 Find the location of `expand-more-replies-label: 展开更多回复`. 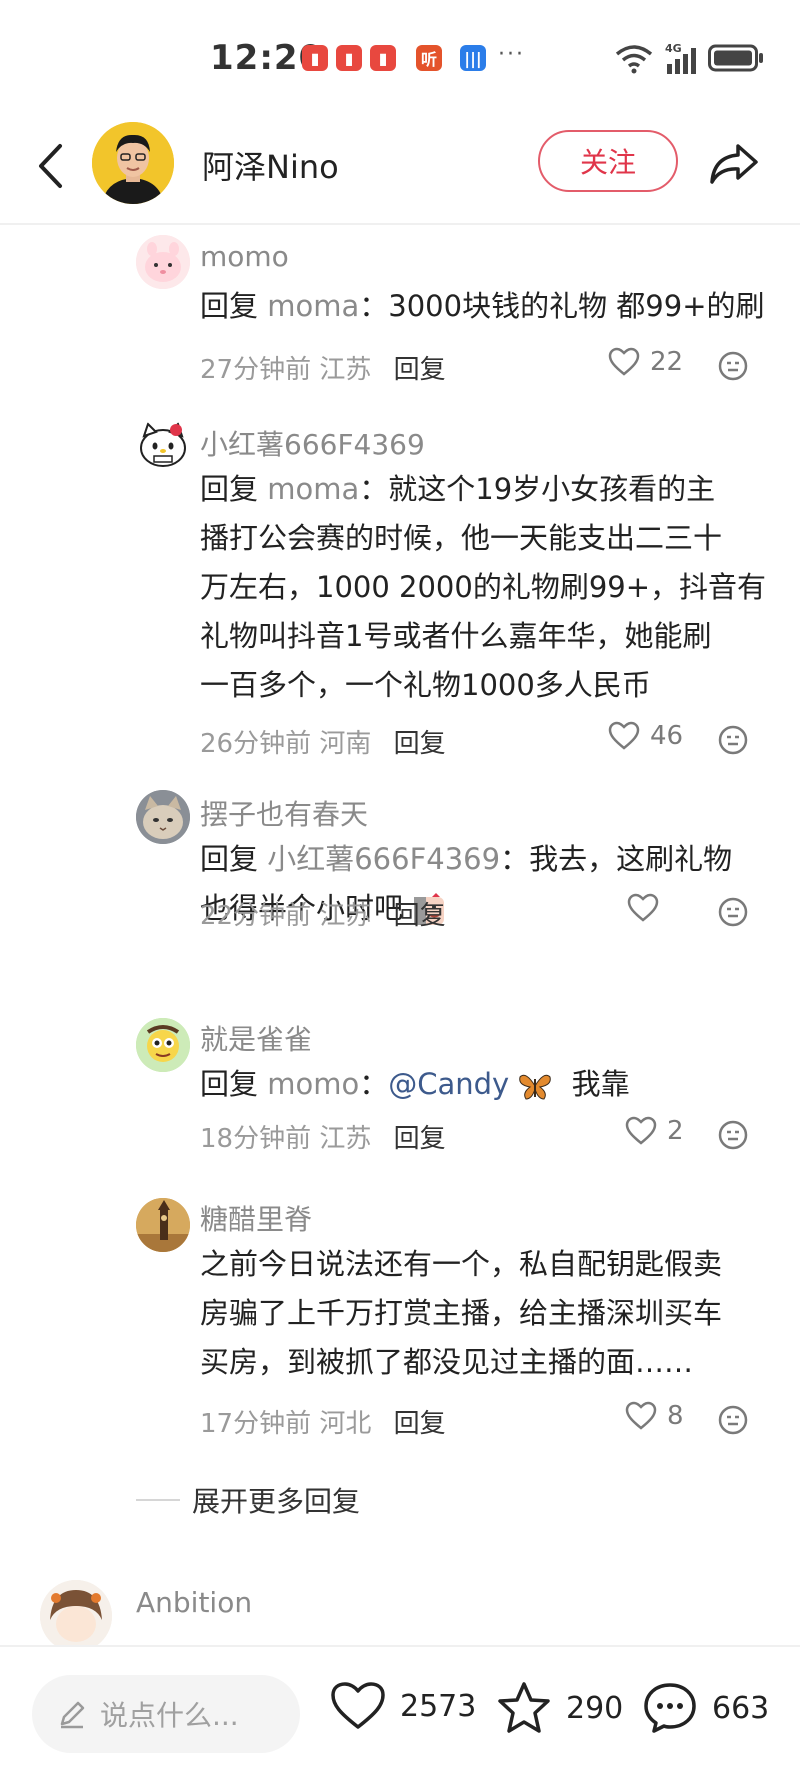

expand-more-replies-label: 展开更多回复 is located at coordinates (276, 1501).